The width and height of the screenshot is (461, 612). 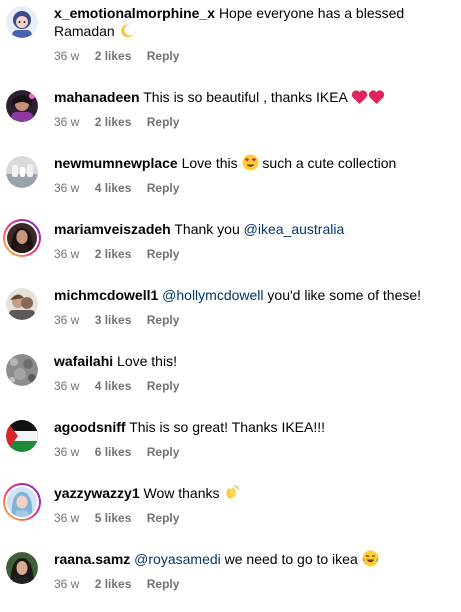 What do you see at coordinates (344, 295) in the screenshot?
I see `comment-message: you'd like some of these!` at bounding box center [344, 295].